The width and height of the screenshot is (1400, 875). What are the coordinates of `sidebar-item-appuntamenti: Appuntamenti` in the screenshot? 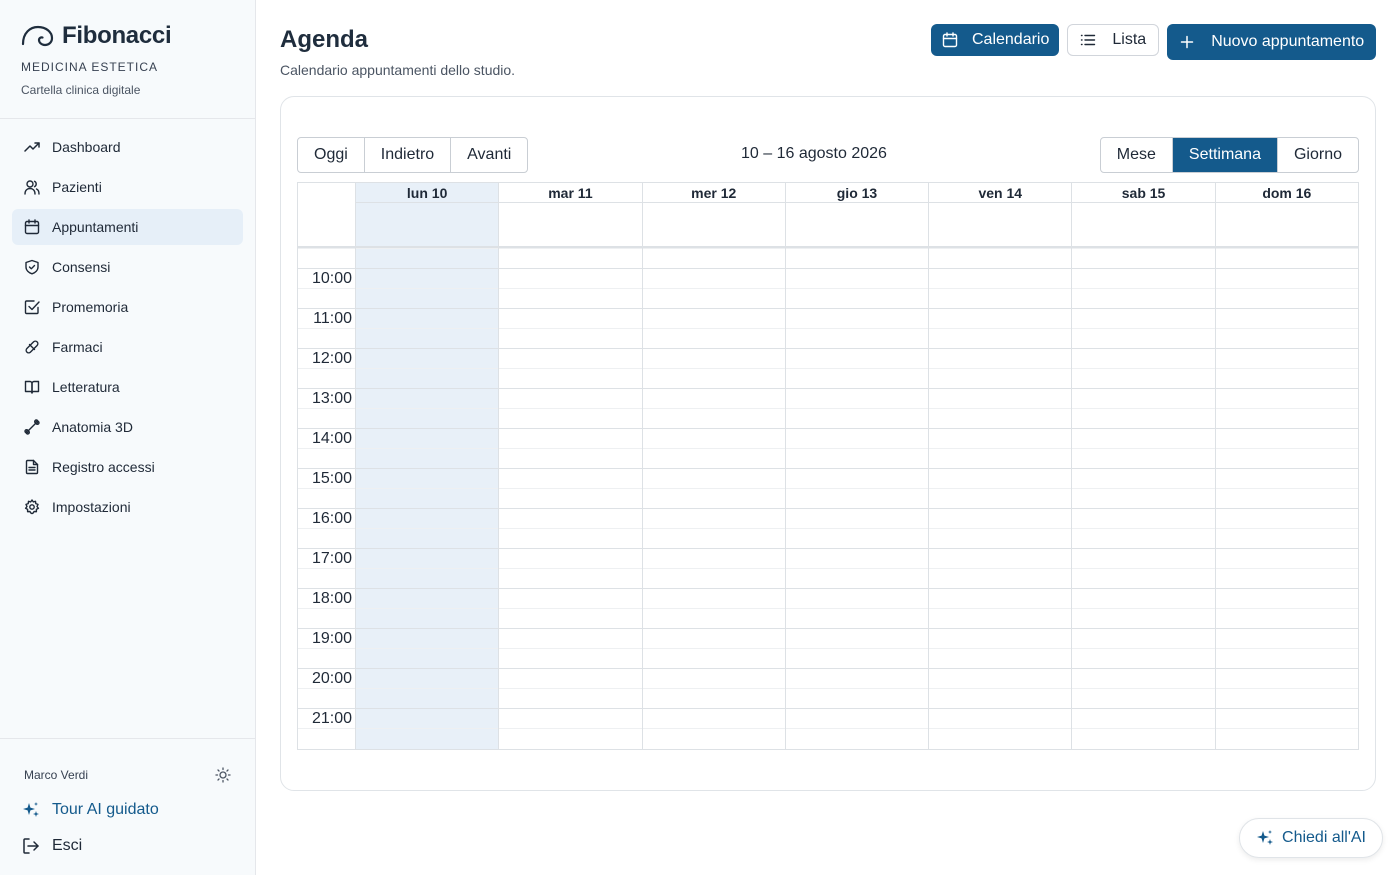 It's located at (127, 227).